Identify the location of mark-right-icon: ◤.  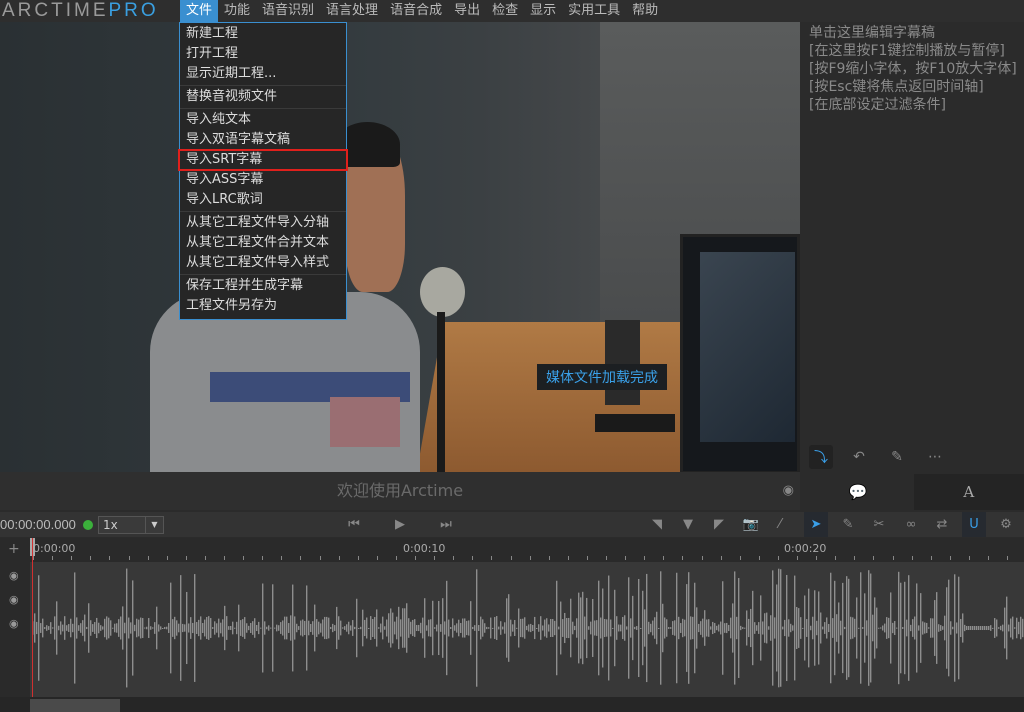
(719, 524).